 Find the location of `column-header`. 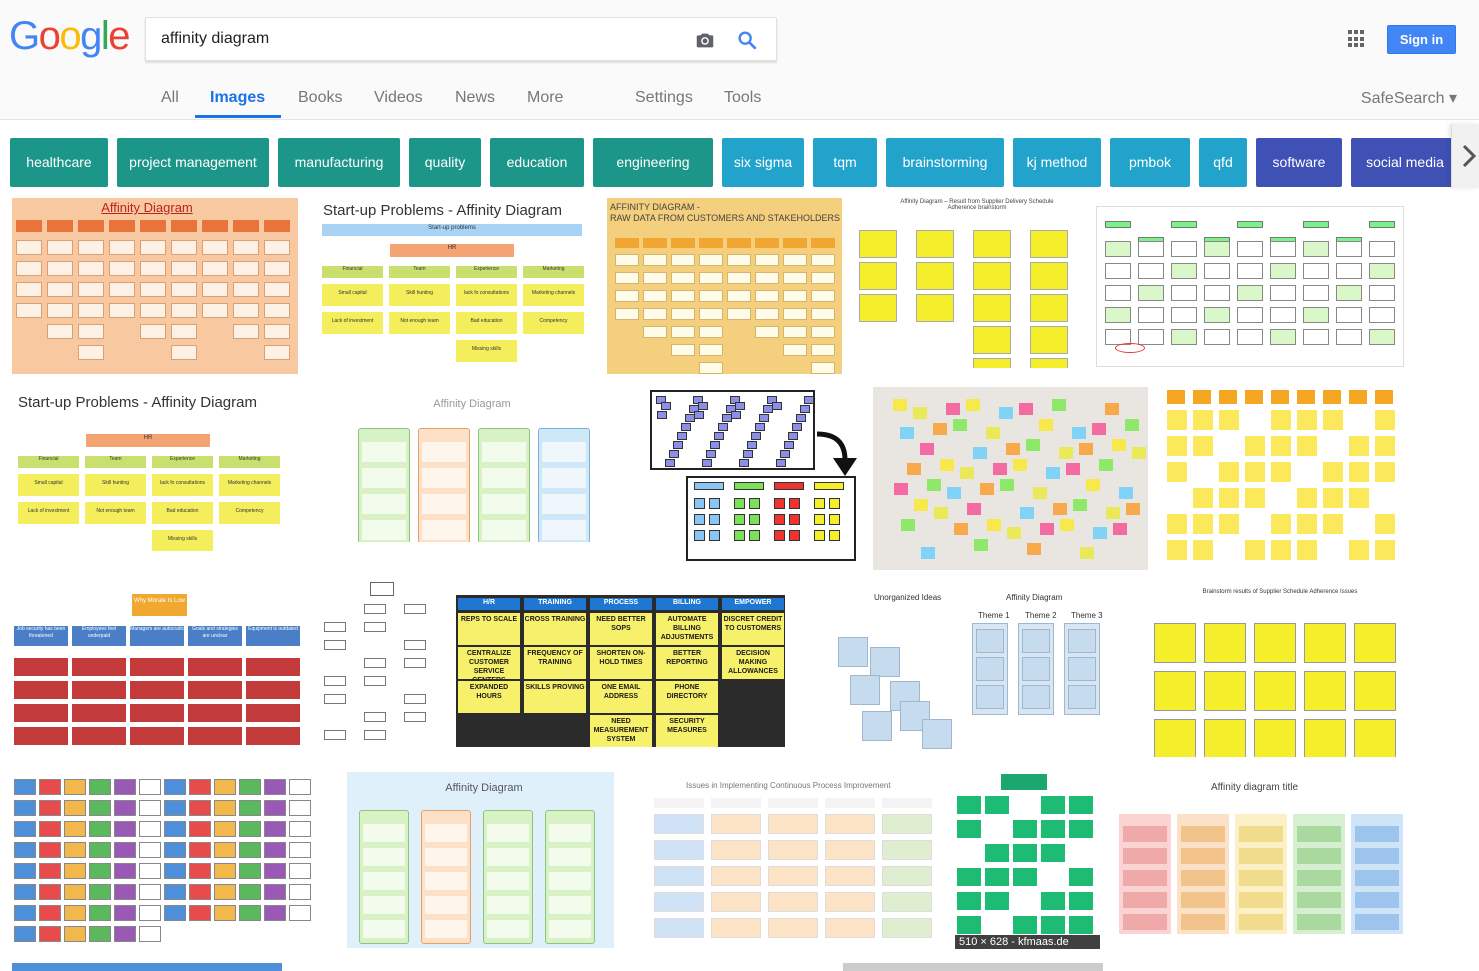

column-header is located at coordinates (1358, 397).